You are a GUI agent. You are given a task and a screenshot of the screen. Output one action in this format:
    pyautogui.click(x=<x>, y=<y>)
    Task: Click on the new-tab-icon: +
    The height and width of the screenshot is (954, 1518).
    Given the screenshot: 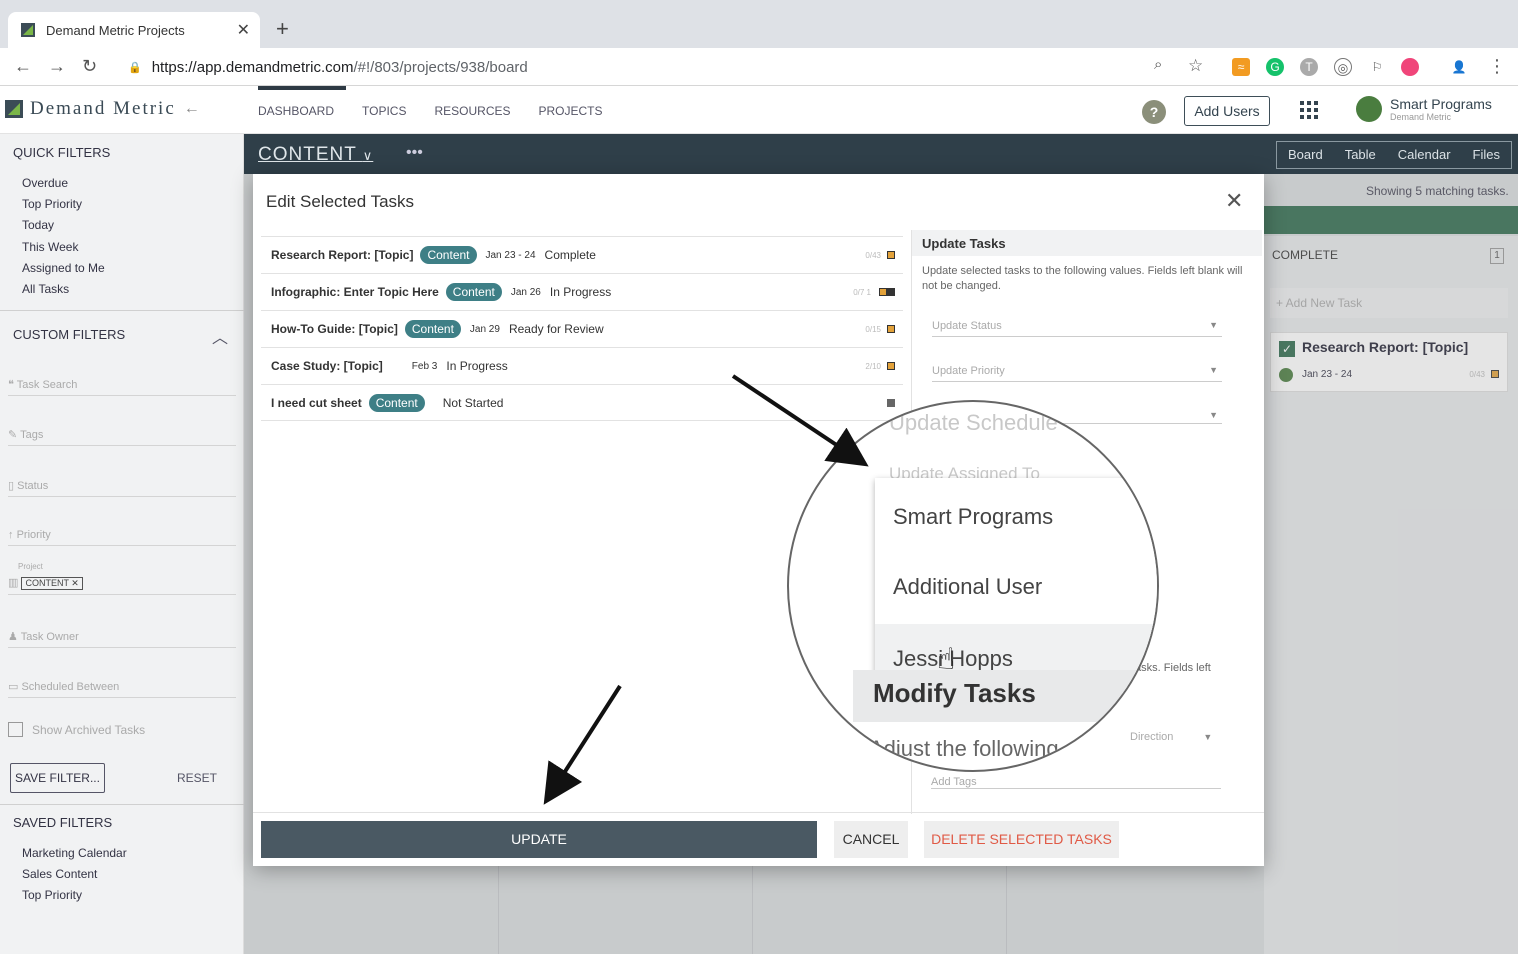 What is the action you would take?
    pyautogui.click(x=282, y=29)
    